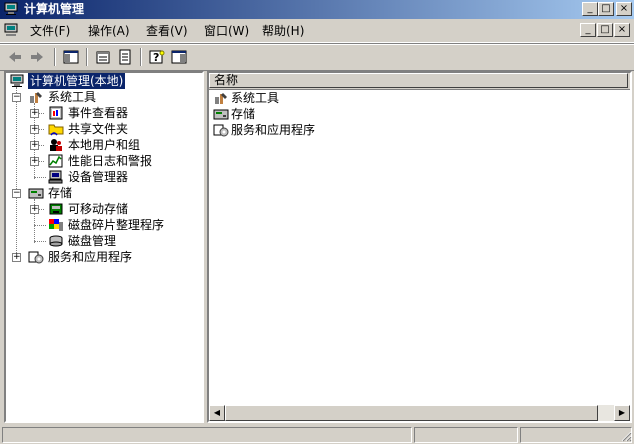 The height and width of the screenshot is (444, 634). What do you see at coordinates (55, 161) in the screenshot?
I see `performance-icon` at bounding box center [55, 161].